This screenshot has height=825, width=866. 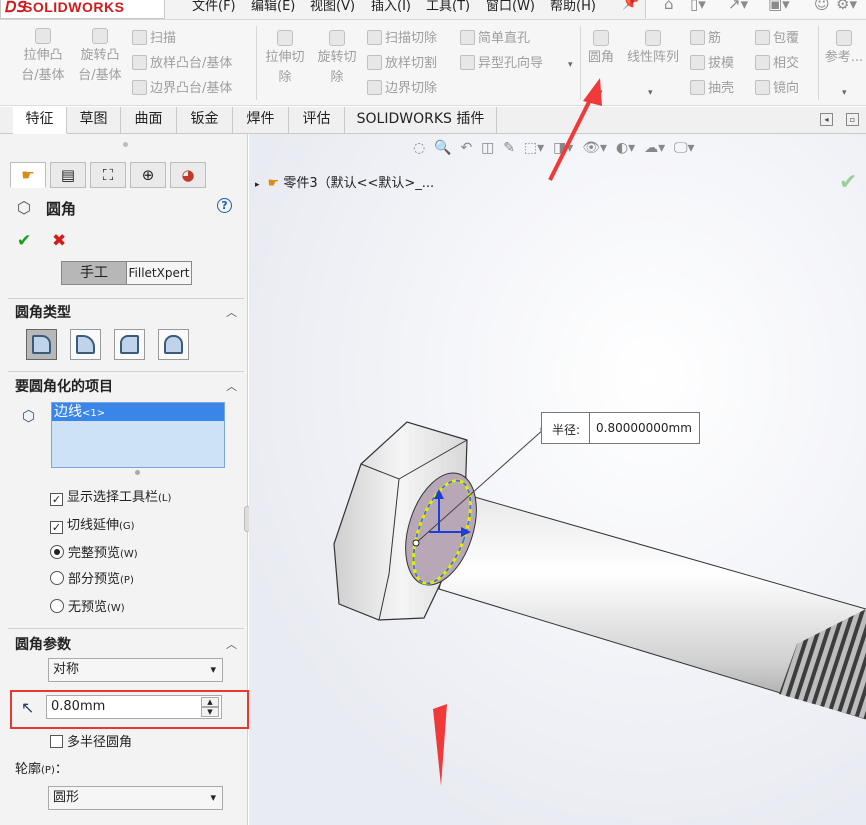 I want to click on simple-hole-button: 简单直孔, so click(x=495, y=39).